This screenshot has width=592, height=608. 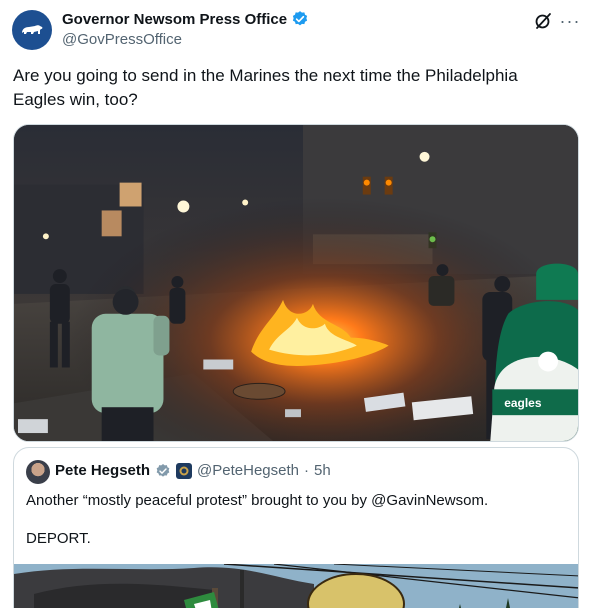 I want to click on quoted-timestamp: 5h, so click(x=322, y=470).